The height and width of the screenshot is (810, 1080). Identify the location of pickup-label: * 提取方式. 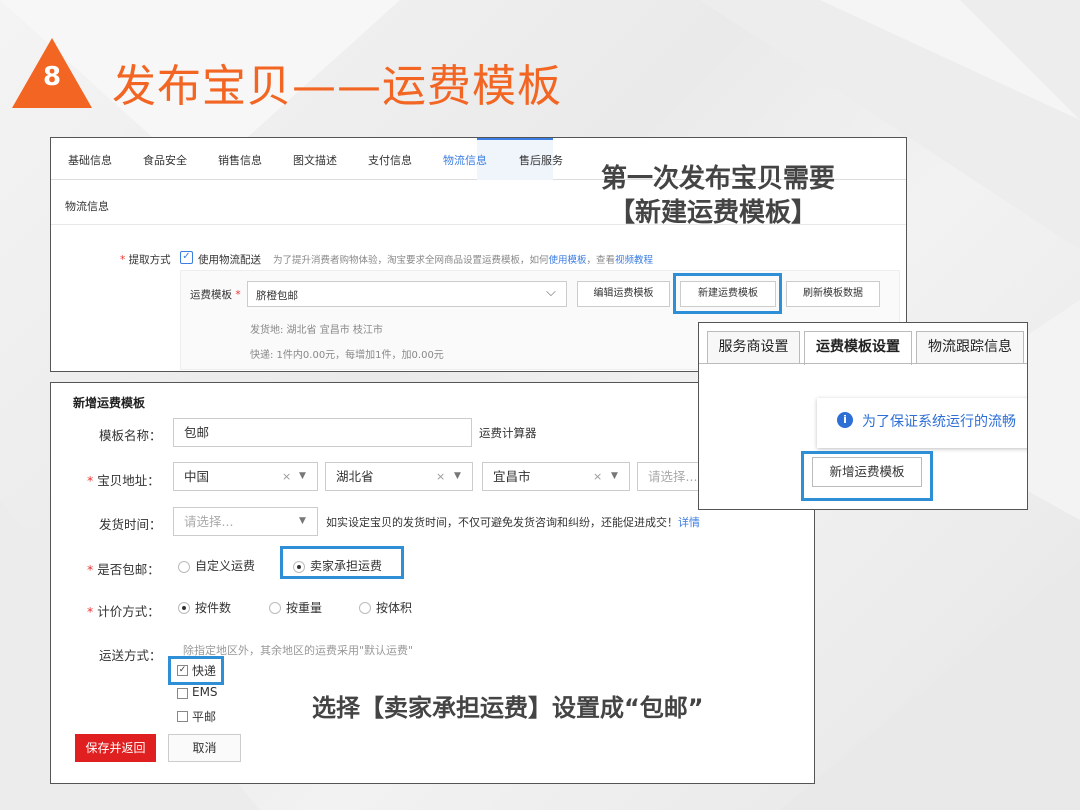
(145, 260).